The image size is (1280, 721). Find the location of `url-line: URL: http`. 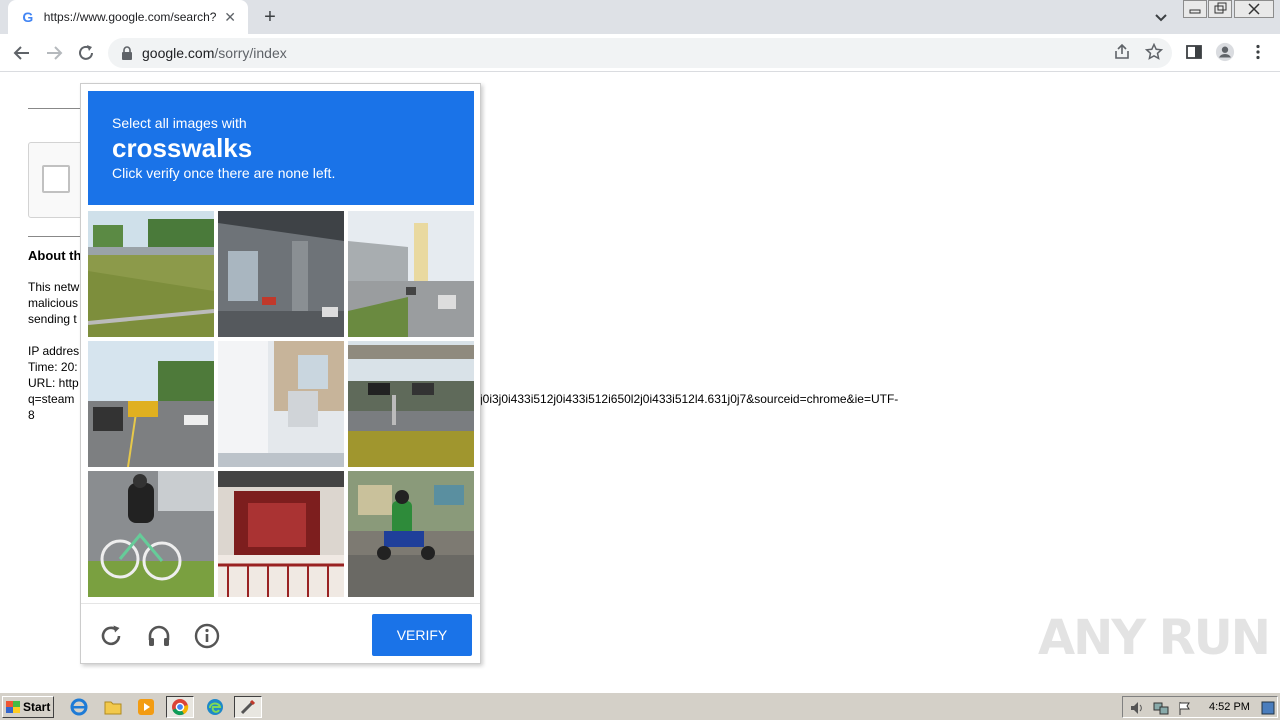

url-line: URL: http is located at coordinates (53, 383).